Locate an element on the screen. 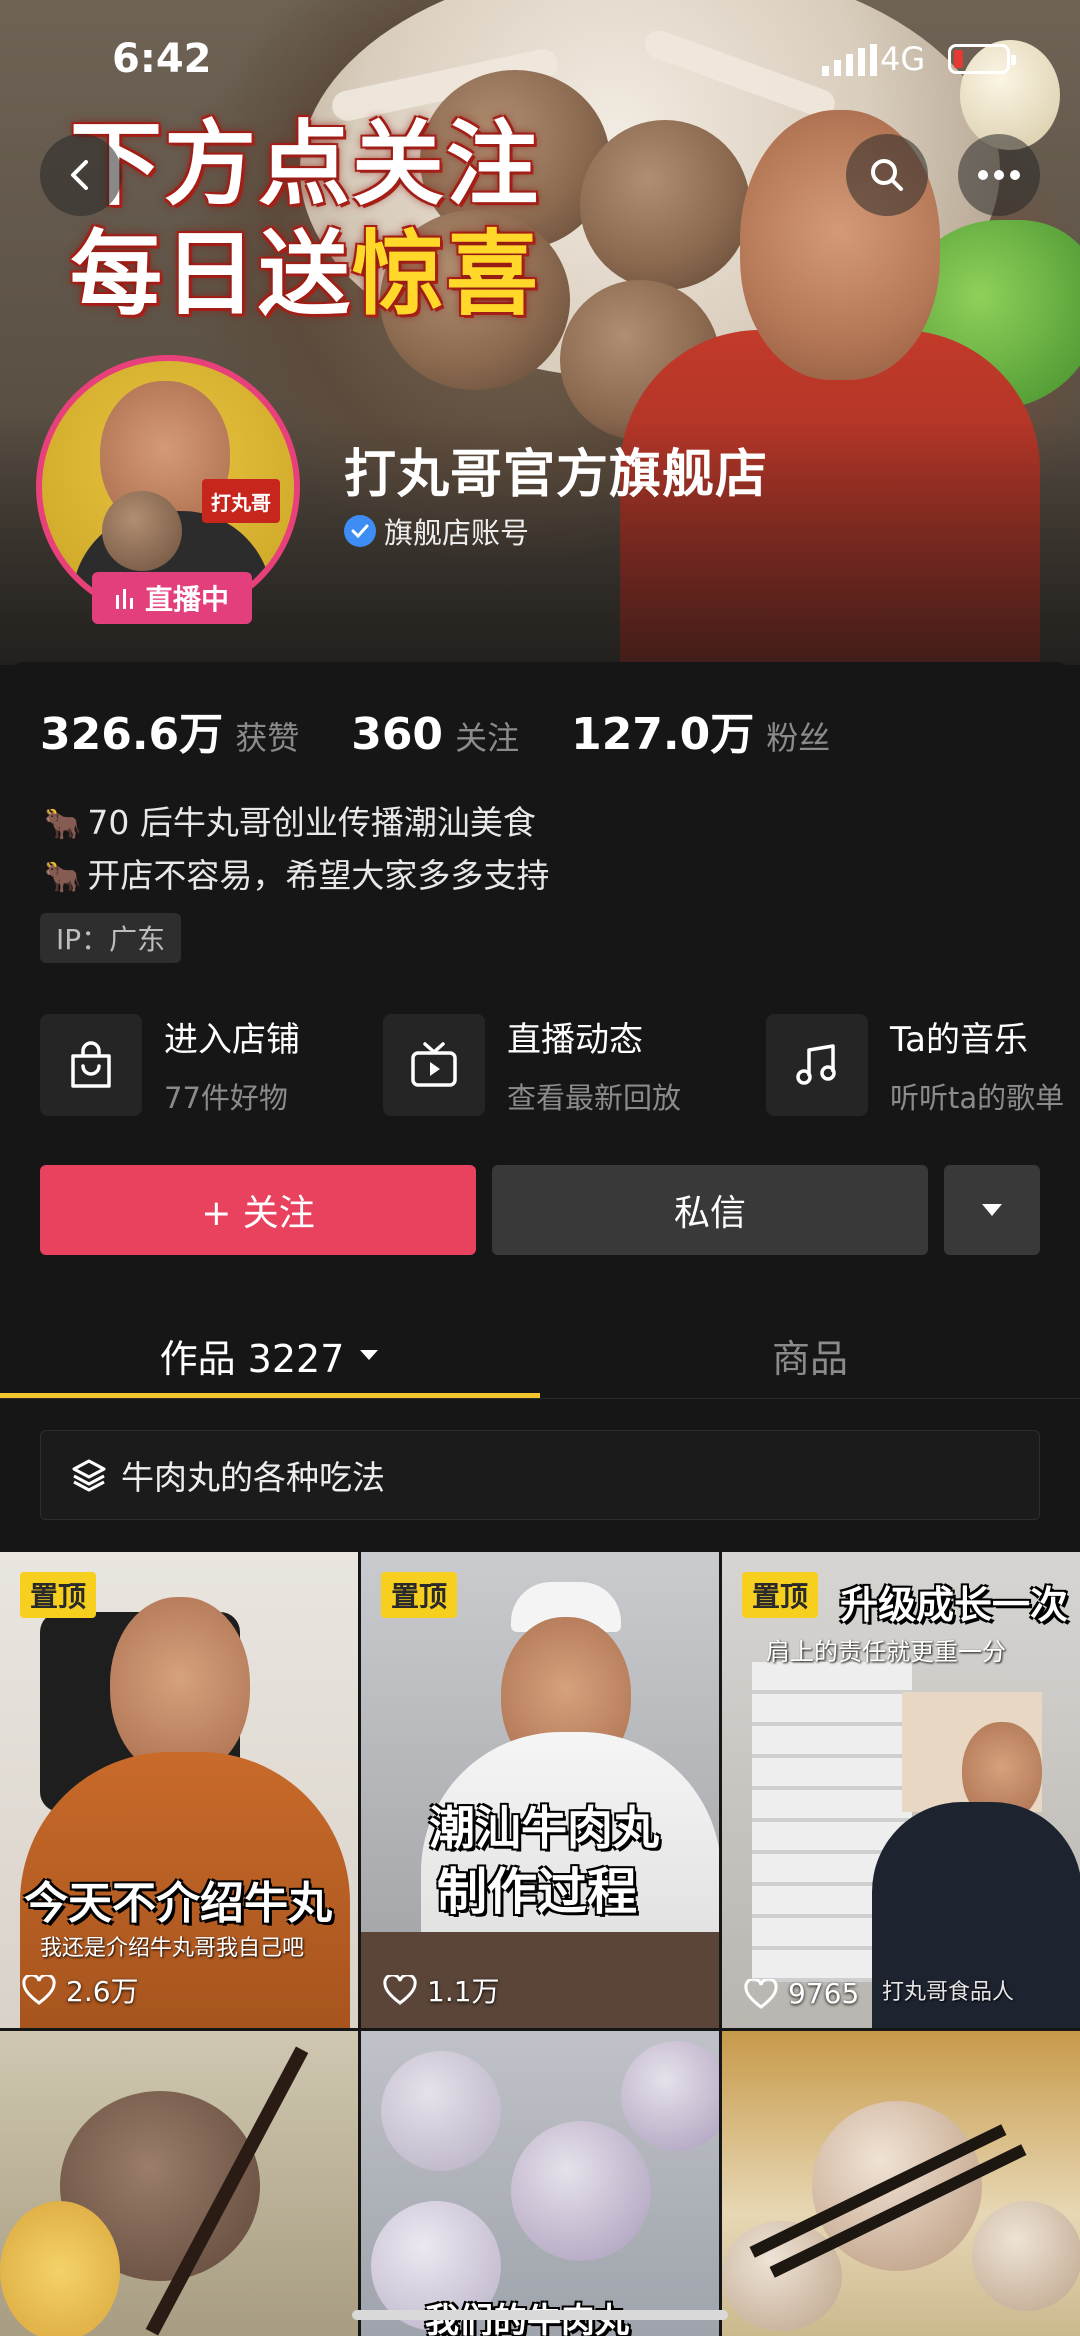 This screenshot has height=2336, width=1080. tile-caption-line1: 潮汕牛肉丸 is located at coordinates (544, 1828).